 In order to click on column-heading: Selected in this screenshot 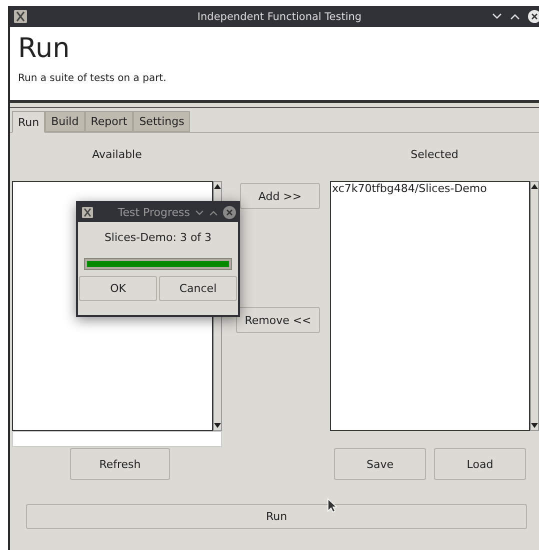, I will do `click(435, 155)`.